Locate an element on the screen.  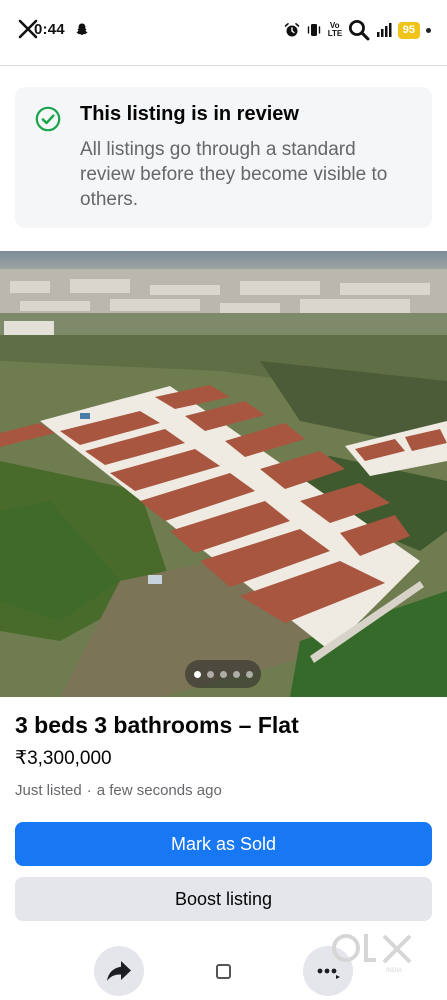
alarm-icon is located at coordinates (292, 30).